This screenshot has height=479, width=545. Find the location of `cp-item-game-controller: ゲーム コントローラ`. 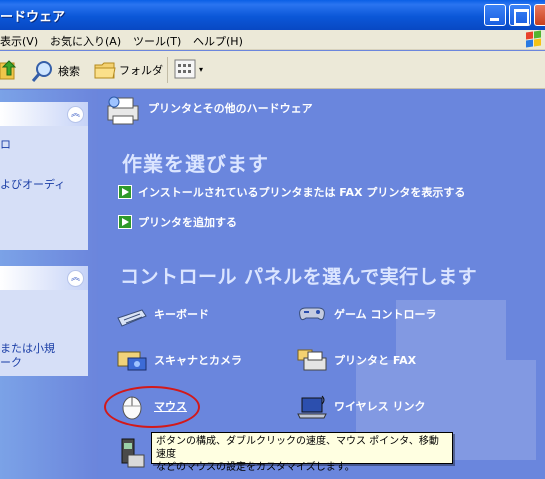

cp-item-game-controller: ゲーム コントローラ is located at coordinates (366, 314).